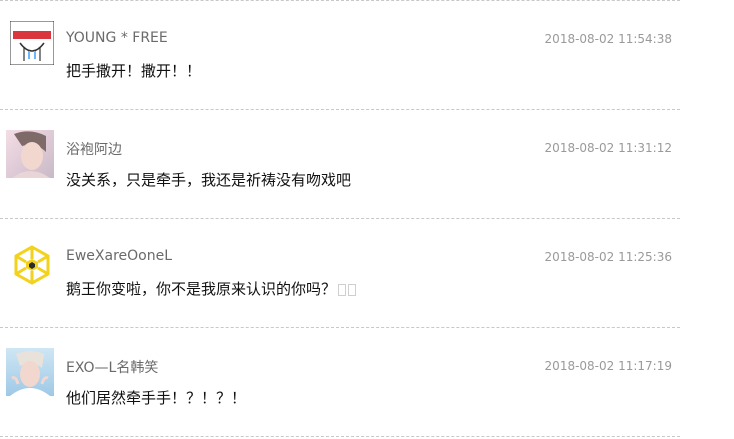 The height and width of the screenshot is (439, 734). What do you see at coordinates (608, 366) in the screenshot?
I see `timestamp: 2018-08-02 11:17:19` at bounding box center [608, 366].